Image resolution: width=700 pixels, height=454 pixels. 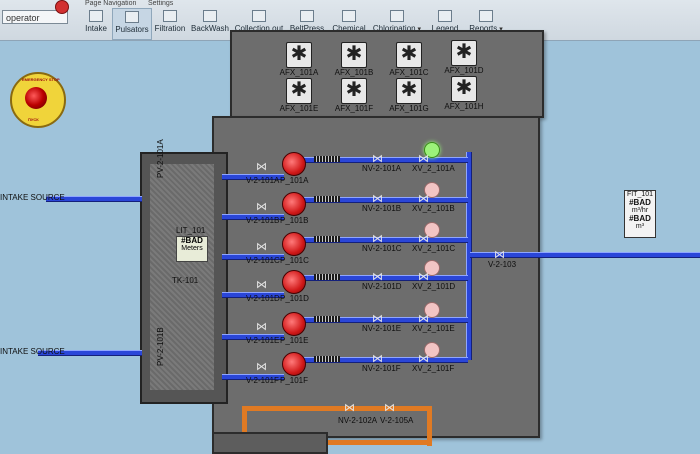 What do you see at coordinates (294, 180) in the screenshot?
I see `pump-label: P_101A` at bounding box center [294, 180].